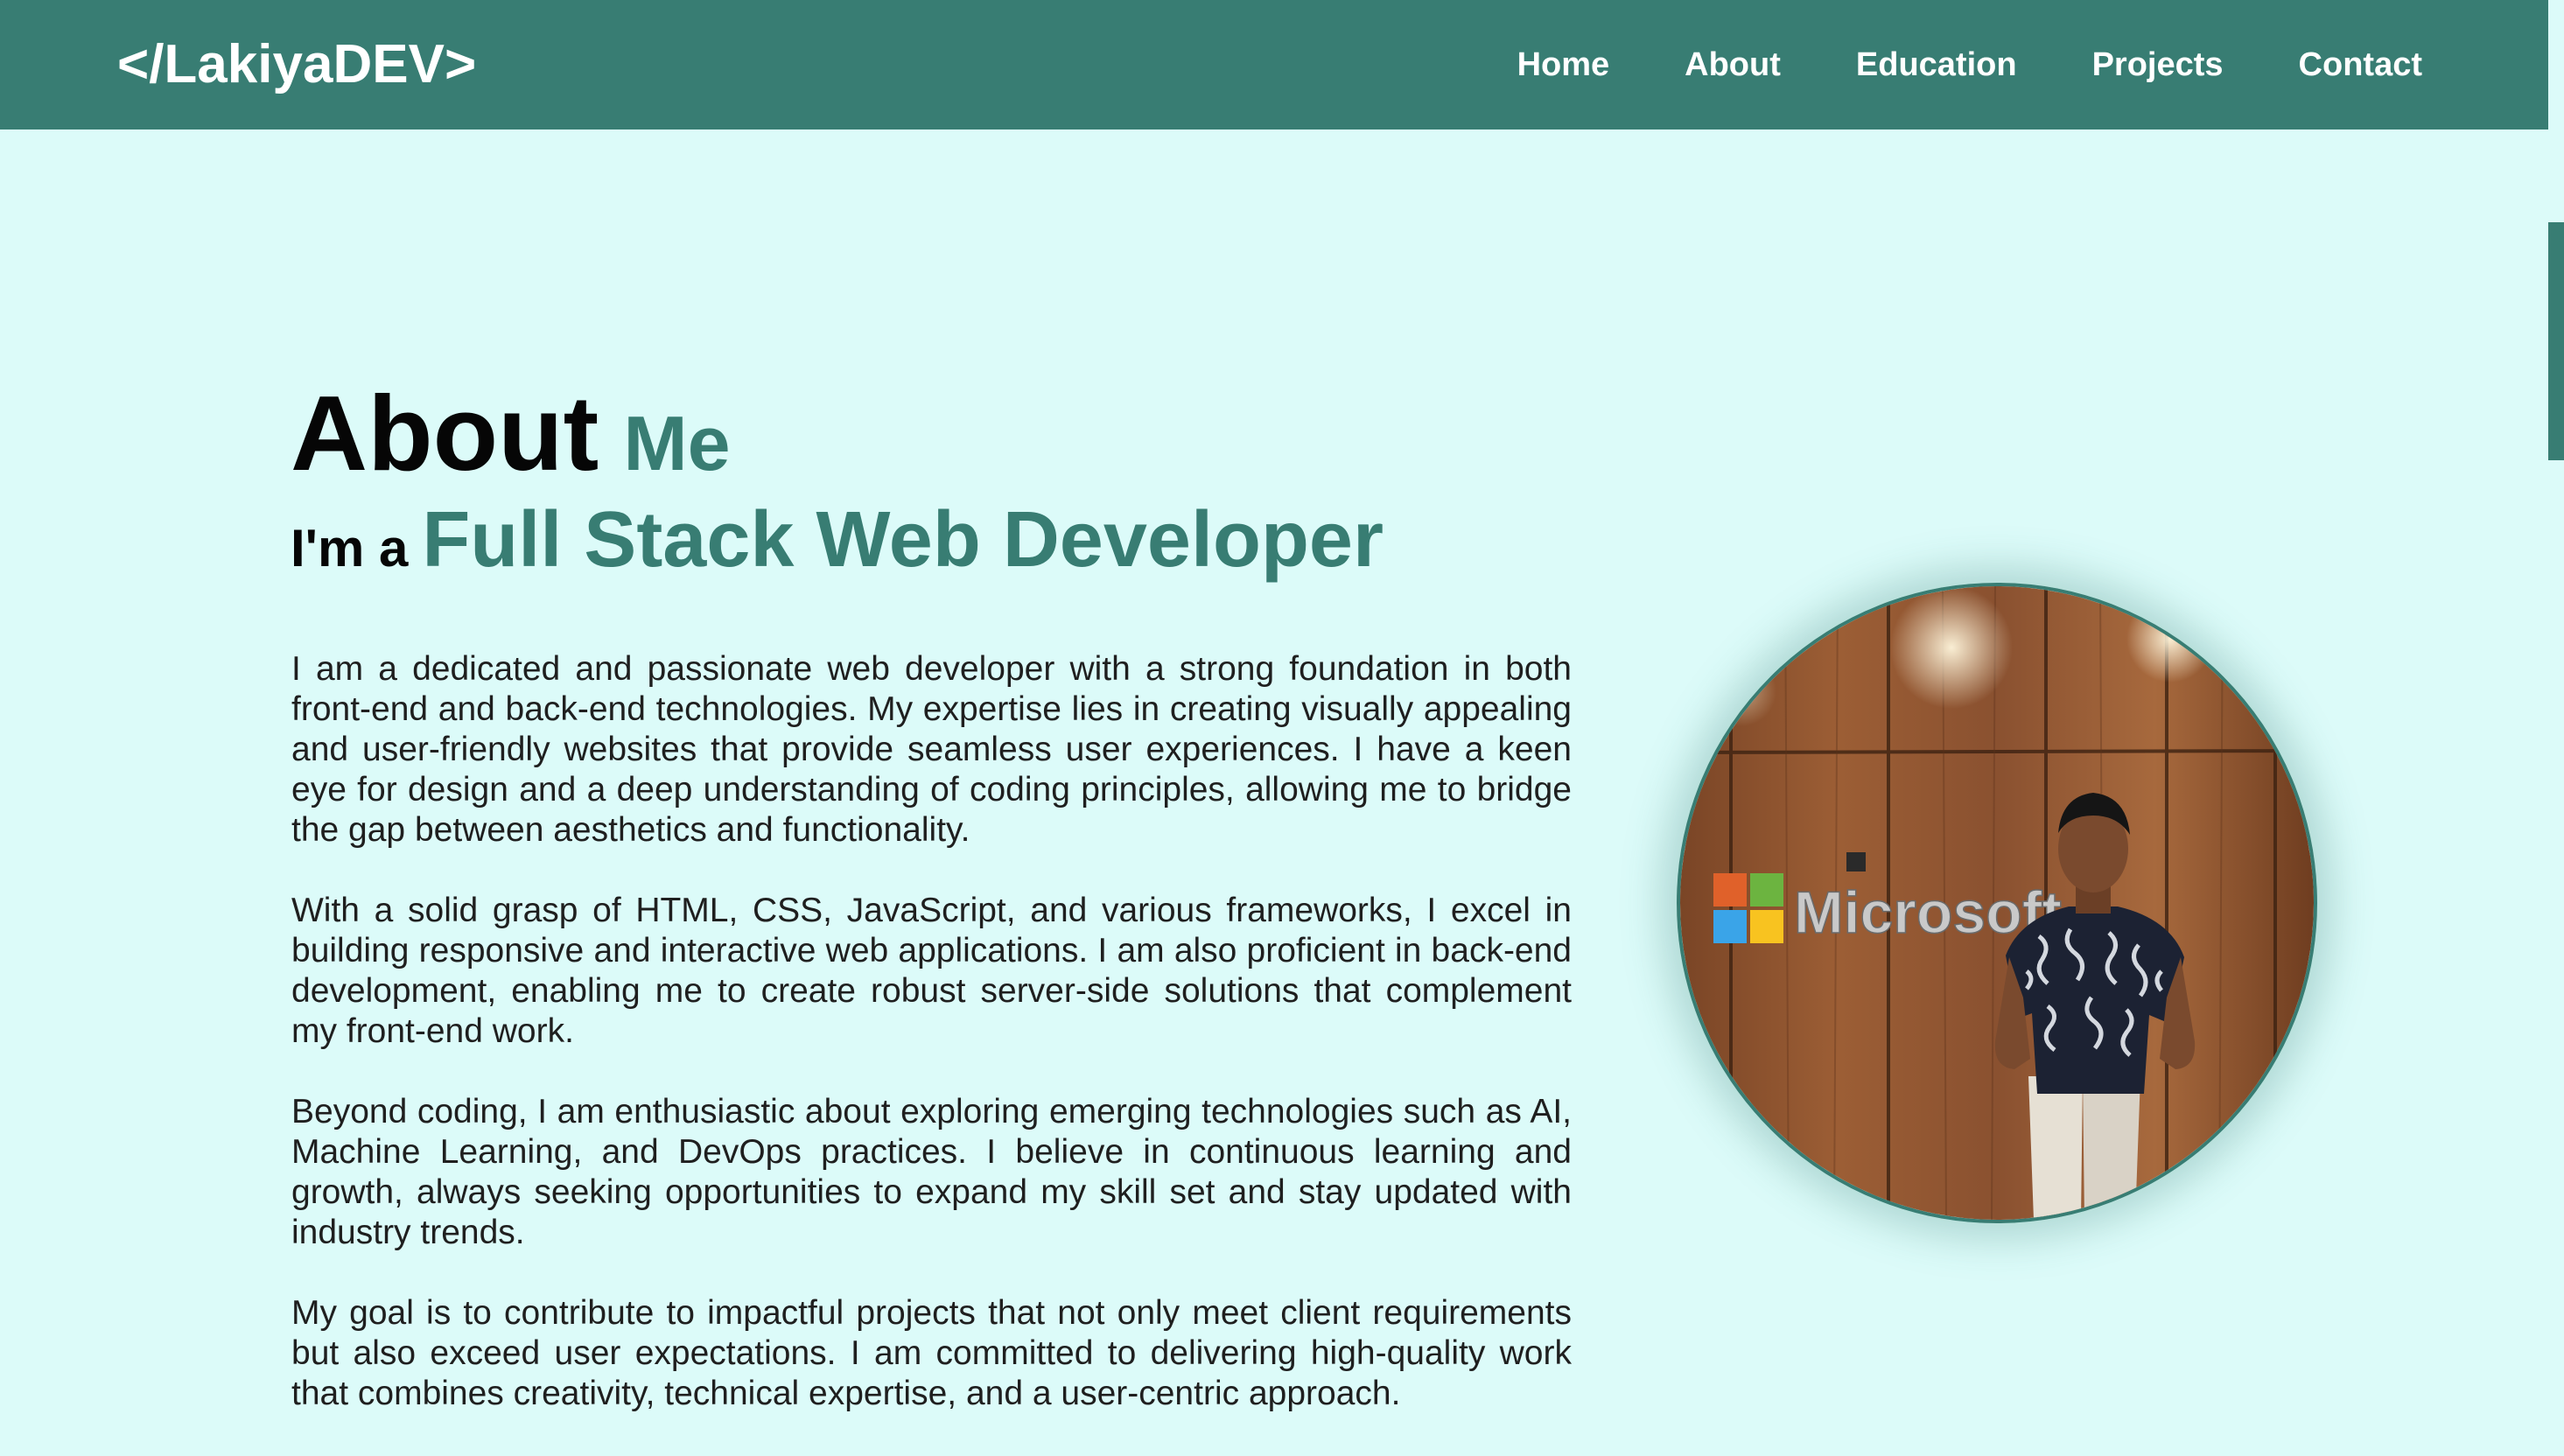 Image resolution: width=2564 pixels, height=1456 pixels. I want to click on role-heading: I'm a Full Stack Web Developer, so click(837, 550).